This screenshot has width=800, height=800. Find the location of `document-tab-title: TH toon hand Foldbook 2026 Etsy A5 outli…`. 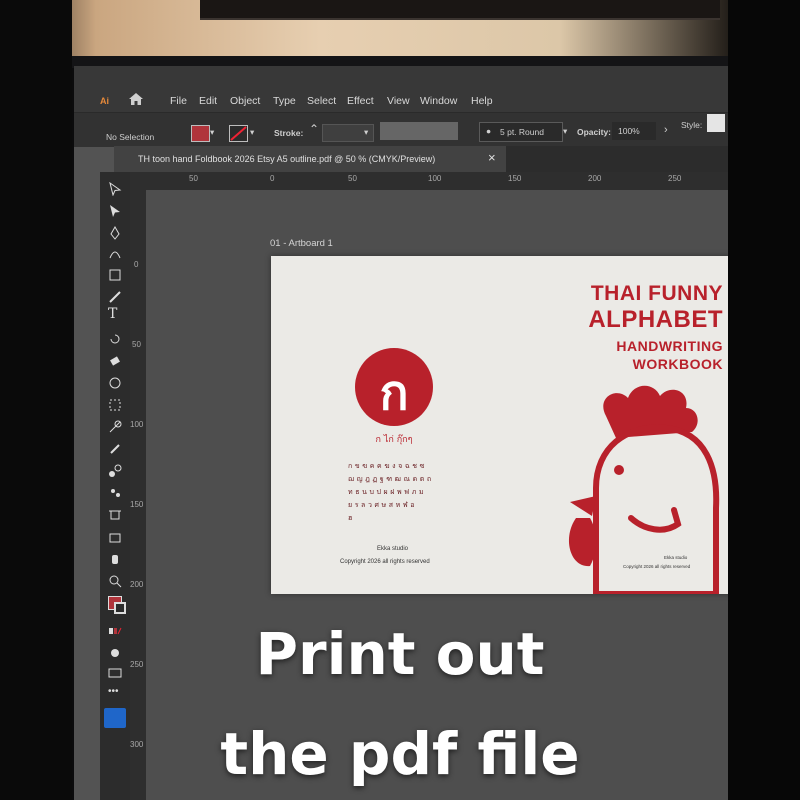

document-tab-title: TH toon hand Foldbook 2026 Etsy A5 outli… is located at coordinates (287, 159).